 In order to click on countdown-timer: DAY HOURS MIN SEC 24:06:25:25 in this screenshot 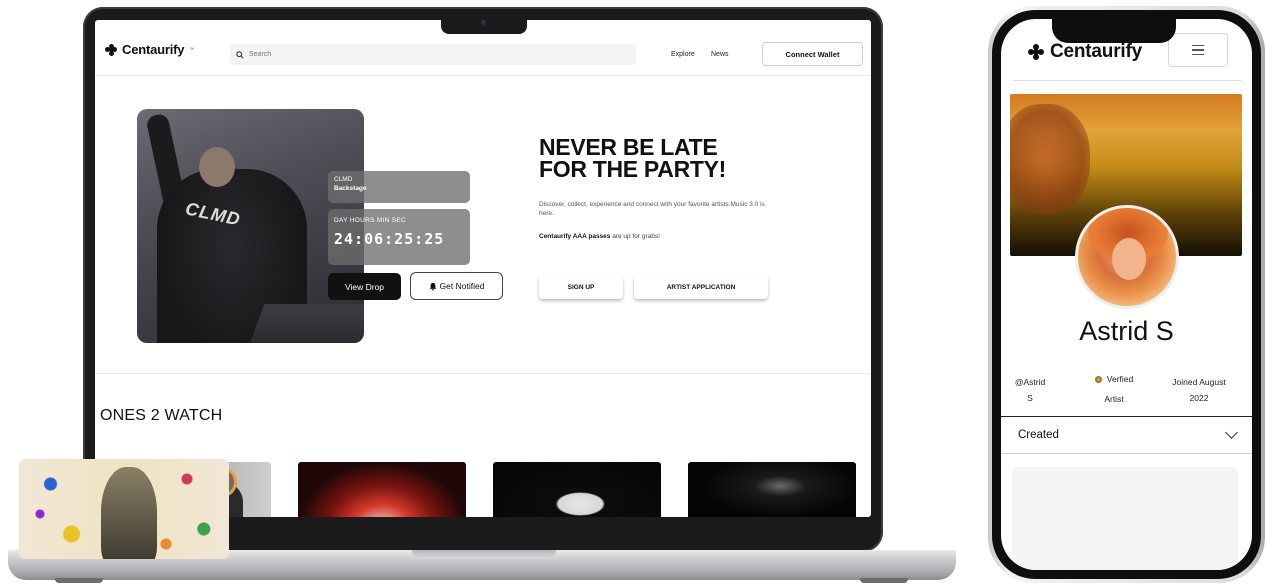, I will do `click(399, 237)`.